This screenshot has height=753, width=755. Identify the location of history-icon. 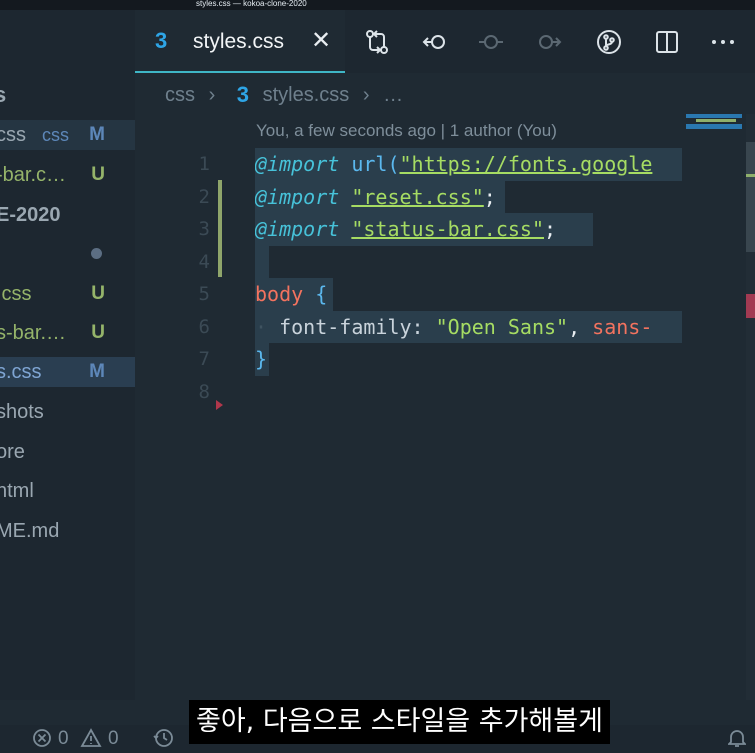
(163, 740).